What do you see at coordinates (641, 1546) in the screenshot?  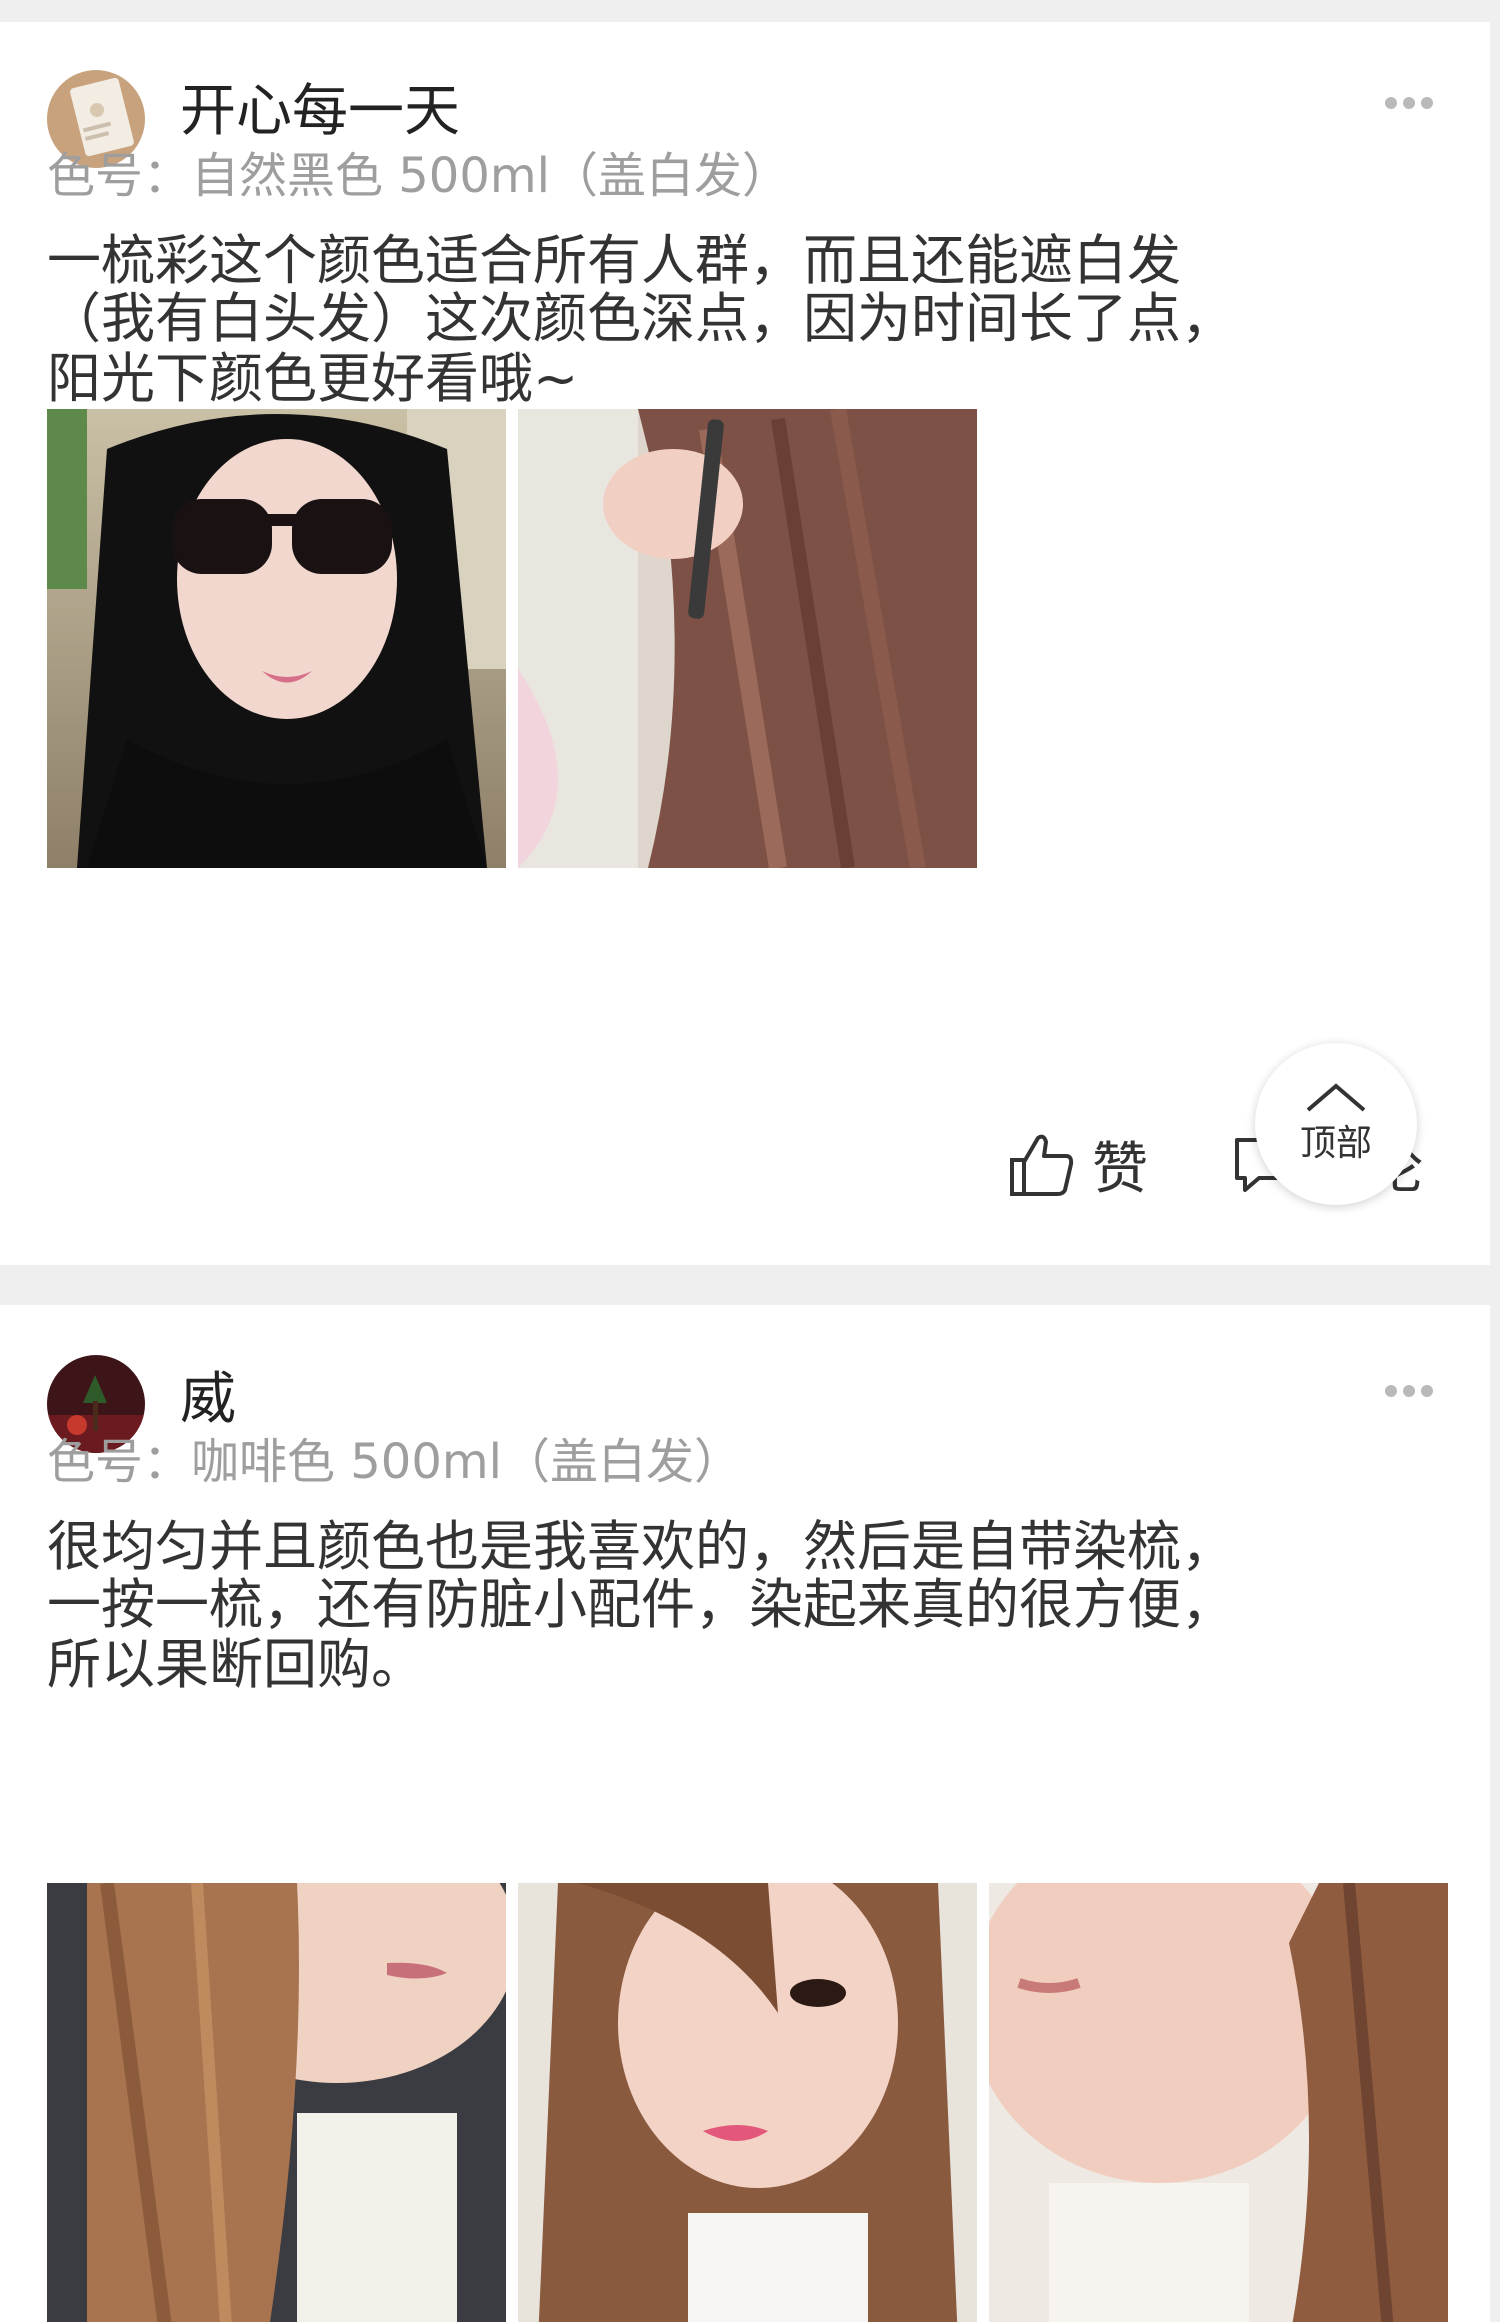 I see `review-text-line: 很均匀并且颜色也是我喜欢的，然后是自带染梳，` at bounding box center [641, 1546].